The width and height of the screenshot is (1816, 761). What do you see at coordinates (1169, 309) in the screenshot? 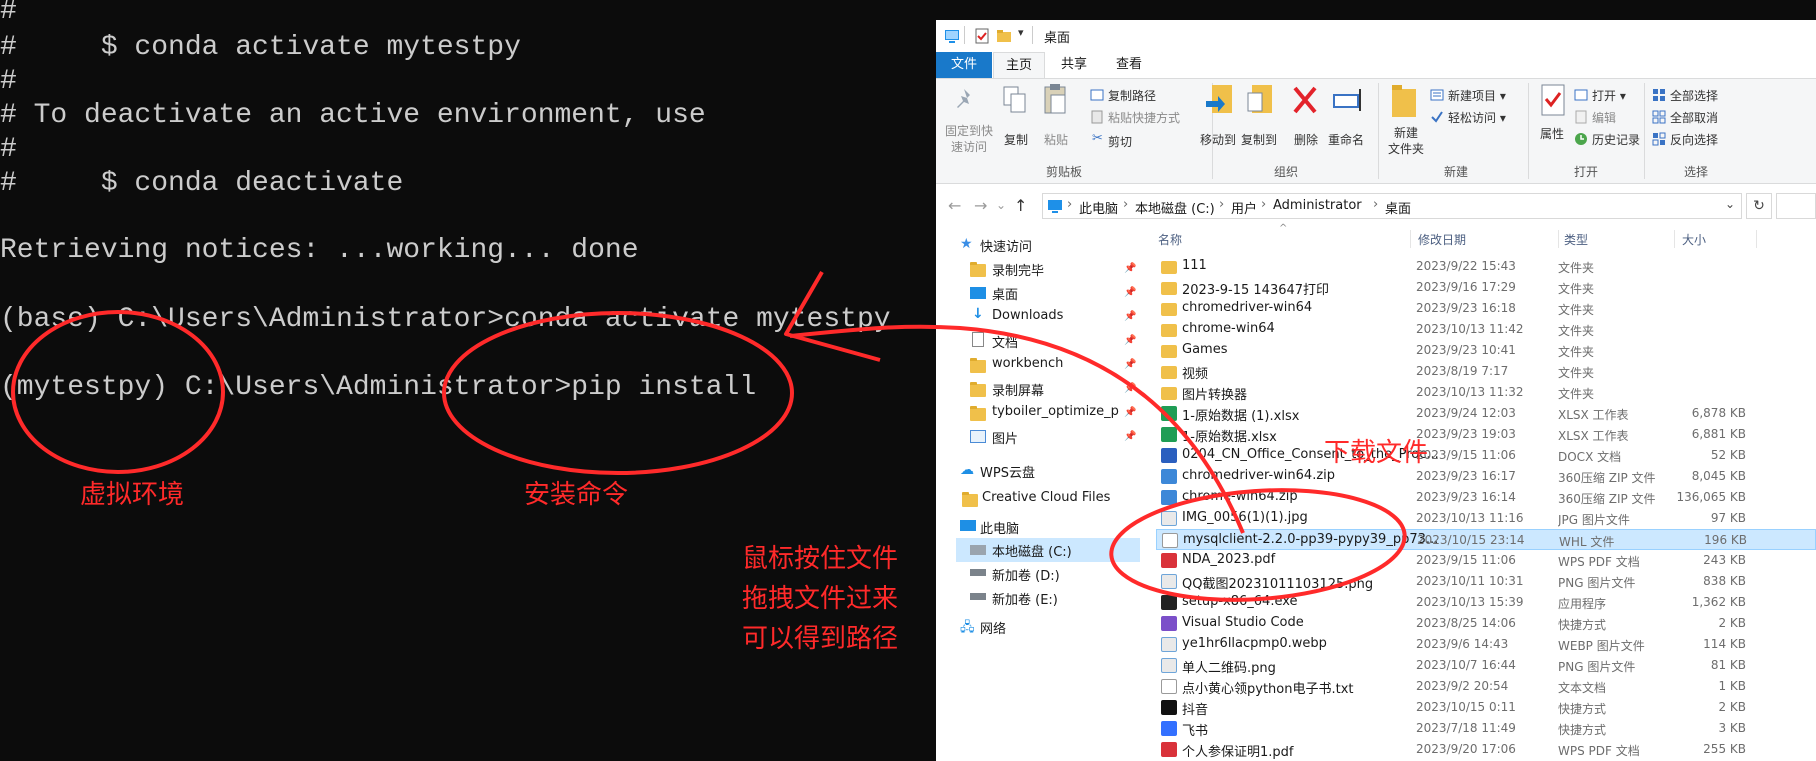
I see `folder-file-icon` at bounding box center [1169, 309].